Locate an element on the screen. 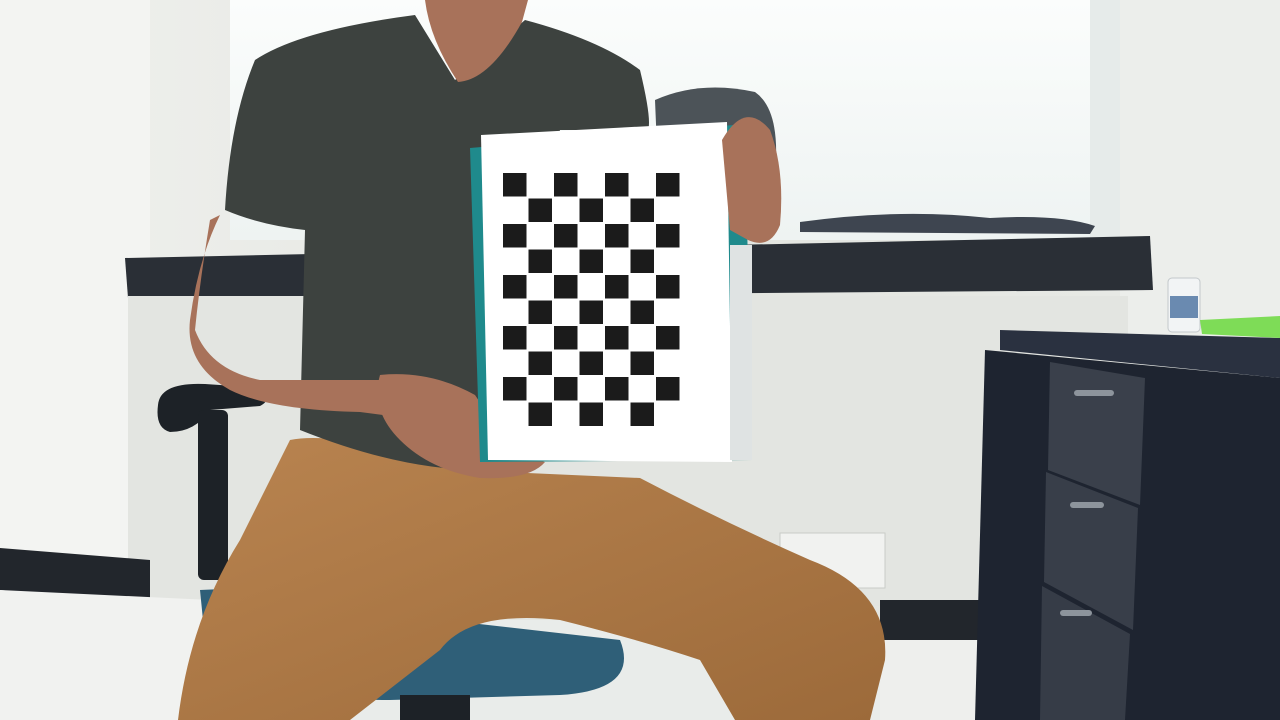  floor-right is located at coordinates (935, 680).